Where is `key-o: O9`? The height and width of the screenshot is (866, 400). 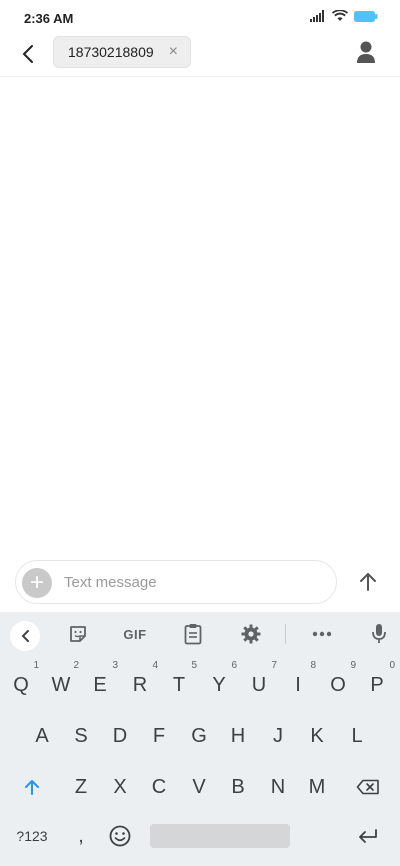 key-o: O9 is located at coordinates (338, 682).